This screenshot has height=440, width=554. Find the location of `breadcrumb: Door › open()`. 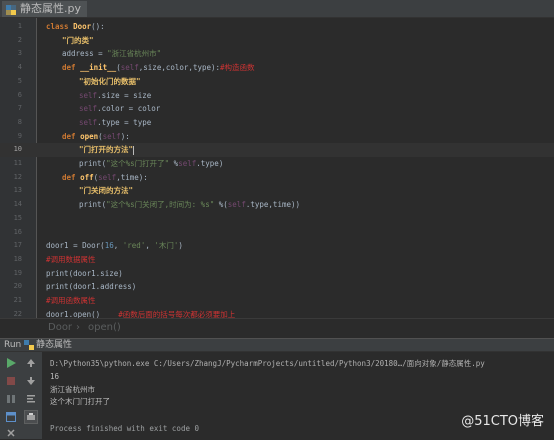

breadcrumb: Door › open() is located at coordinates (277, 328).